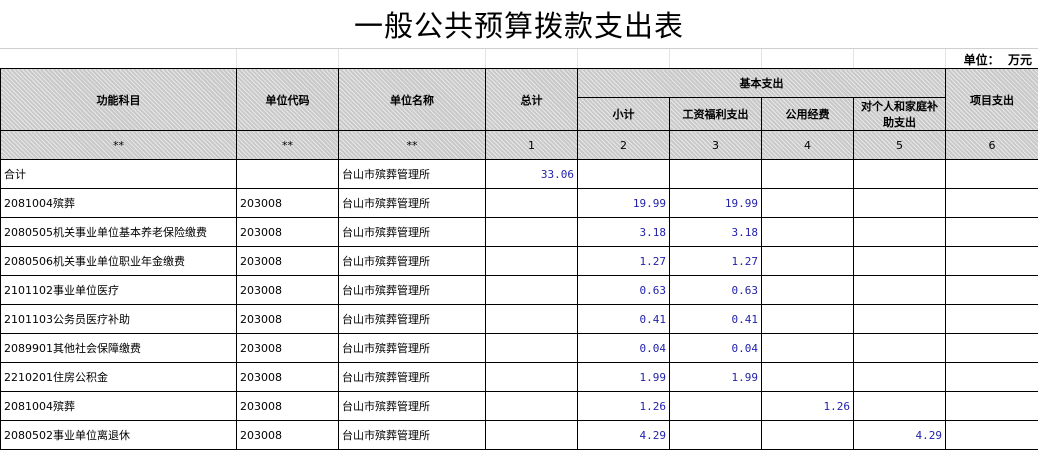 Image resolution: width=1038 pixels, height=458 pixels. I want to click on unit-label: 单位： 万元, so click(998, 59).